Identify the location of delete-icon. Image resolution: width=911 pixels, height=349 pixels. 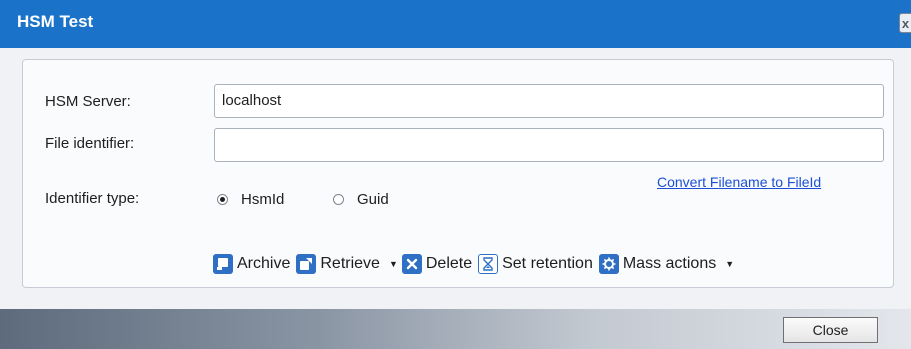
(411, 264).